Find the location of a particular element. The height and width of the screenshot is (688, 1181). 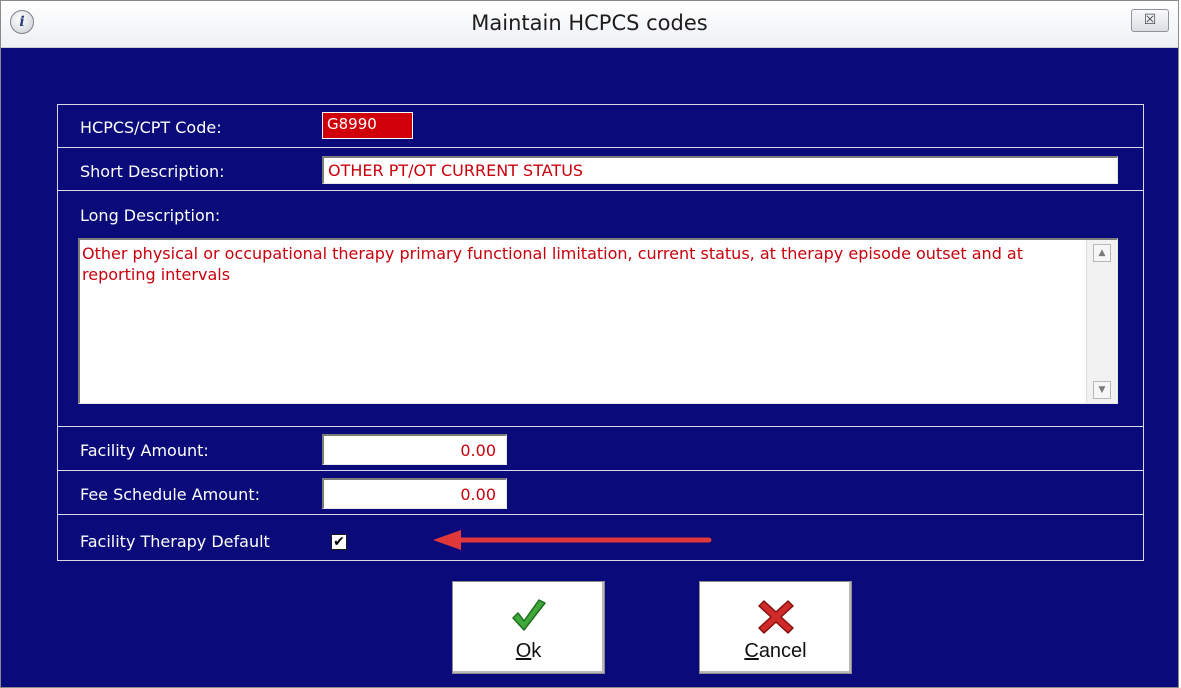

cancel-button-label: Cancel is located at coordinates (775, 651).